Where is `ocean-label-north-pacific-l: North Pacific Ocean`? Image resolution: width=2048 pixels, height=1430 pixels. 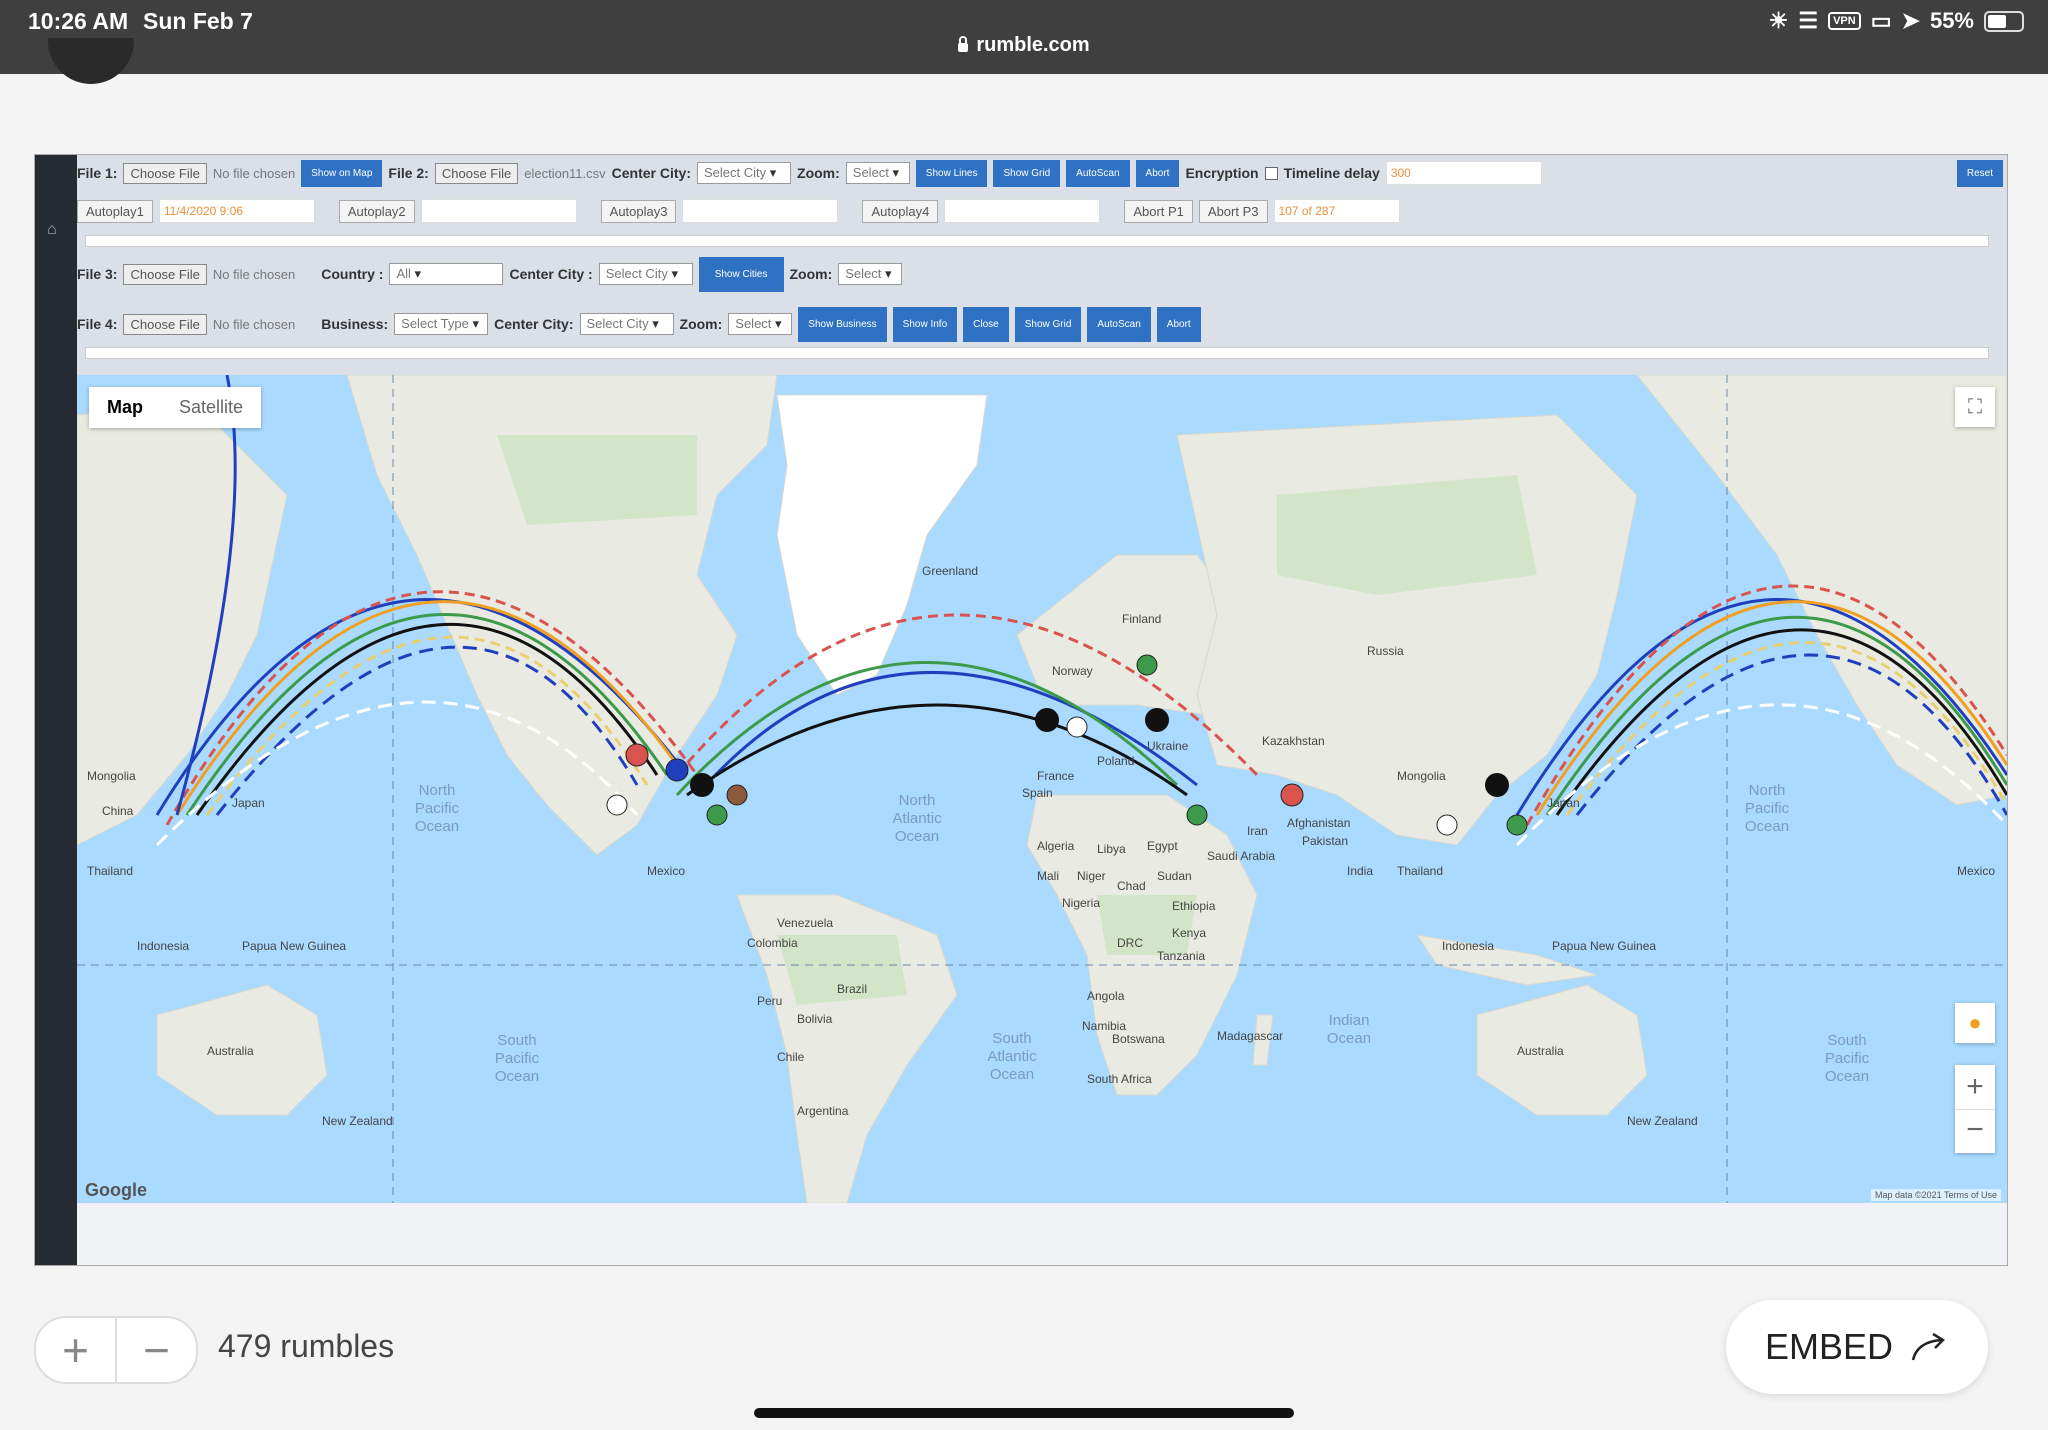
ocean-label-north-pacific-l: North Pacific Ocean is located at coordinates (437, 808).